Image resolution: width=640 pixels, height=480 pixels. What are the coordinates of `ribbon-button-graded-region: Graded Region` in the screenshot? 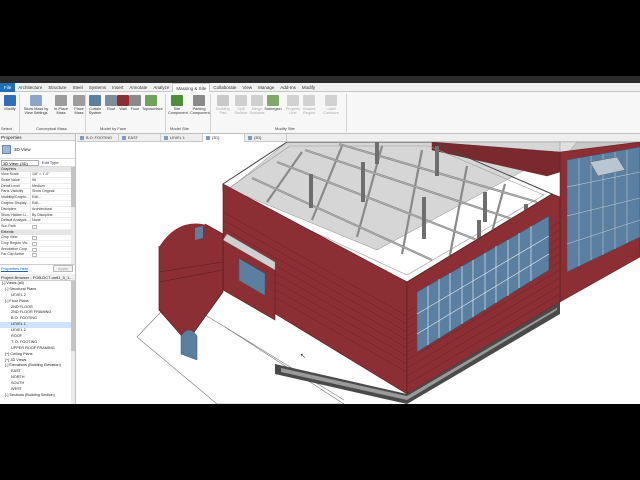 It's located at (309, 109).